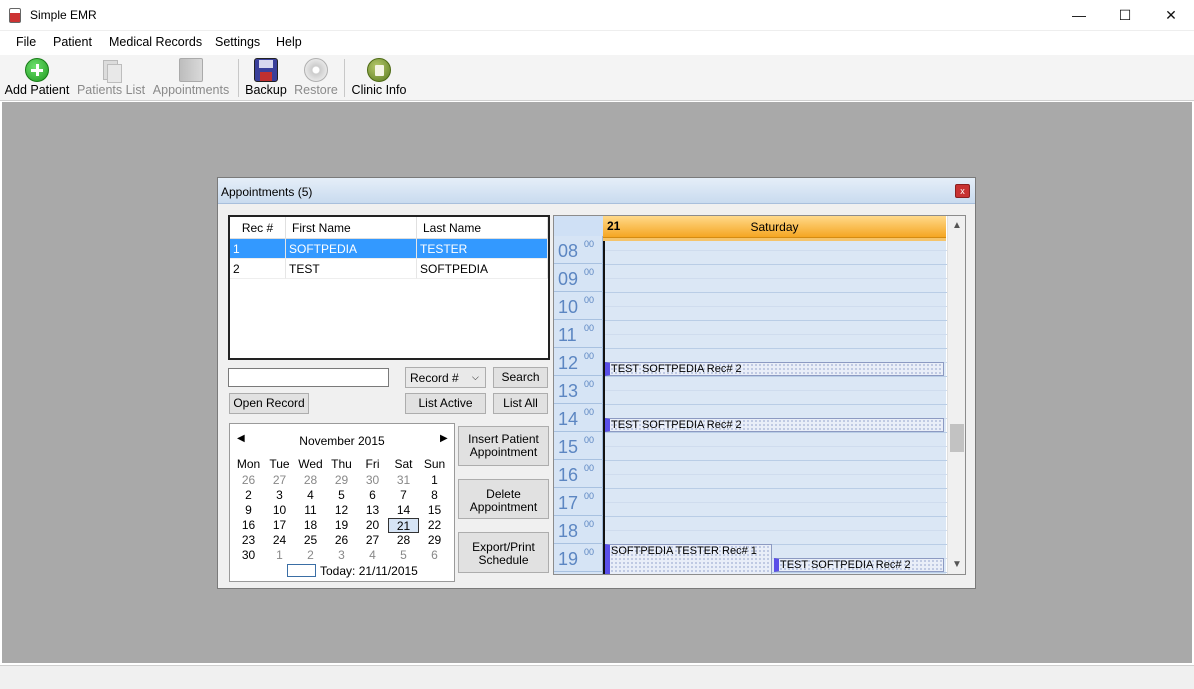 This screenshot has width=1194, height=689. I want to click on calendar-day: 21, so click(403, 525).